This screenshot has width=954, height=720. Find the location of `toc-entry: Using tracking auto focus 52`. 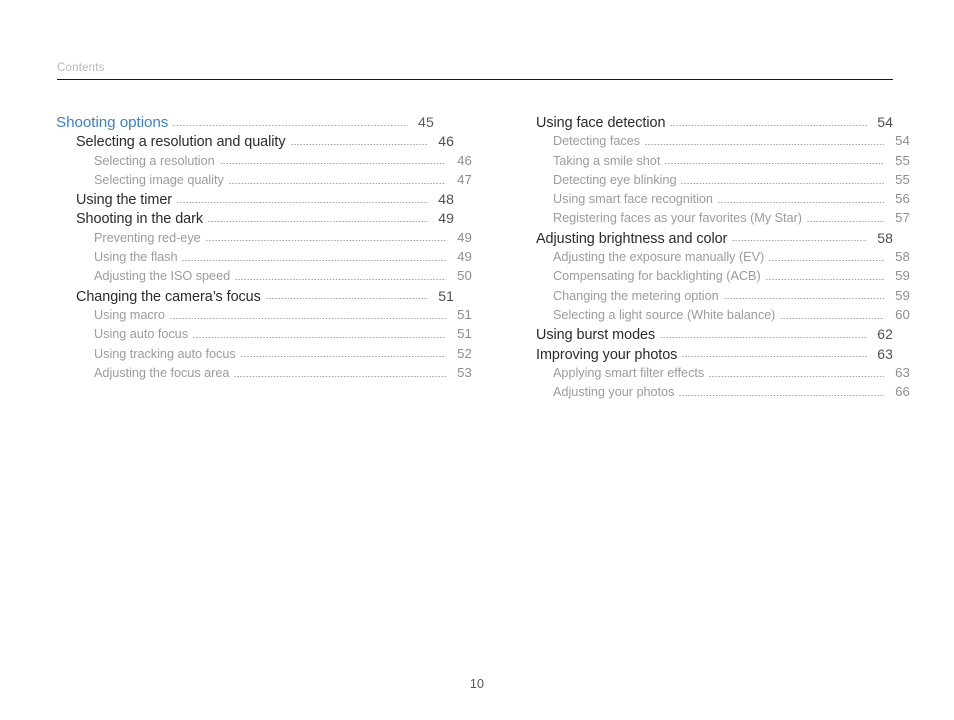

toc-entry: Using tracking auto focus 52 is located at coordinates (264, 355).